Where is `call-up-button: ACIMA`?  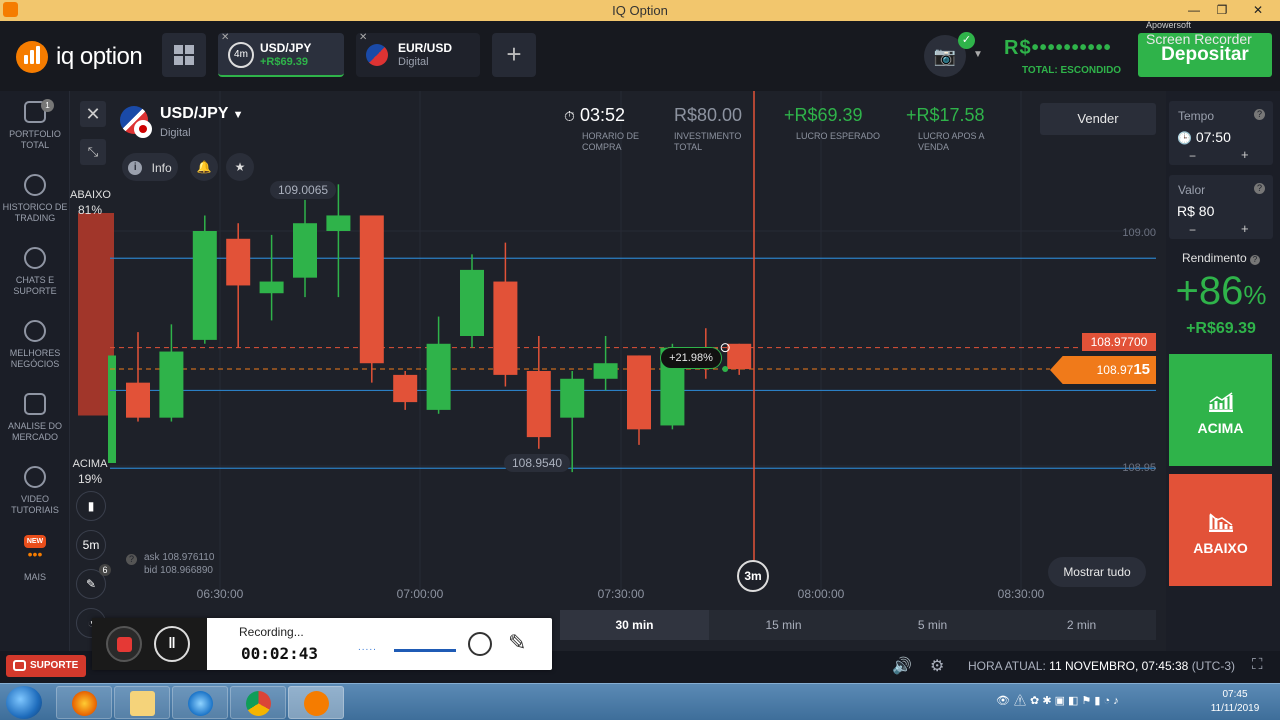
call-up-button: ACIMA is located at coordinates (1220, 410).